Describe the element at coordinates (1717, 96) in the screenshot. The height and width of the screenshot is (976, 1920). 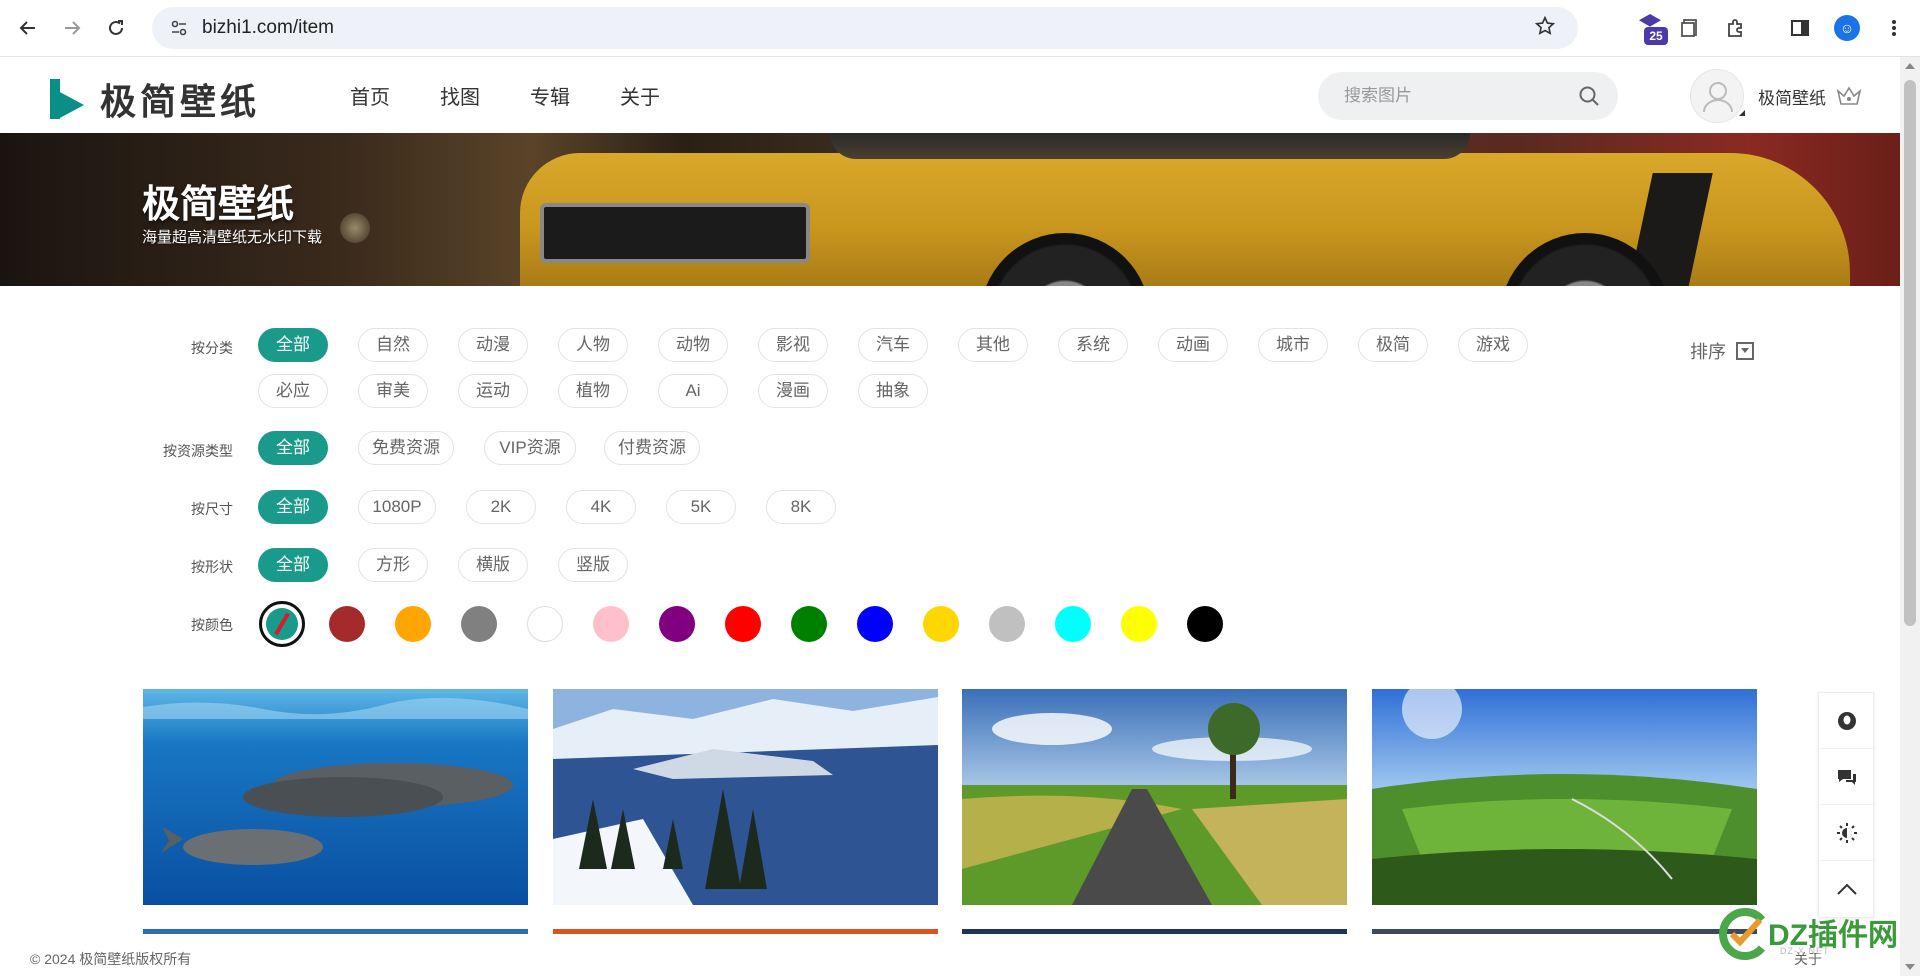
I see `avatar` at that location.